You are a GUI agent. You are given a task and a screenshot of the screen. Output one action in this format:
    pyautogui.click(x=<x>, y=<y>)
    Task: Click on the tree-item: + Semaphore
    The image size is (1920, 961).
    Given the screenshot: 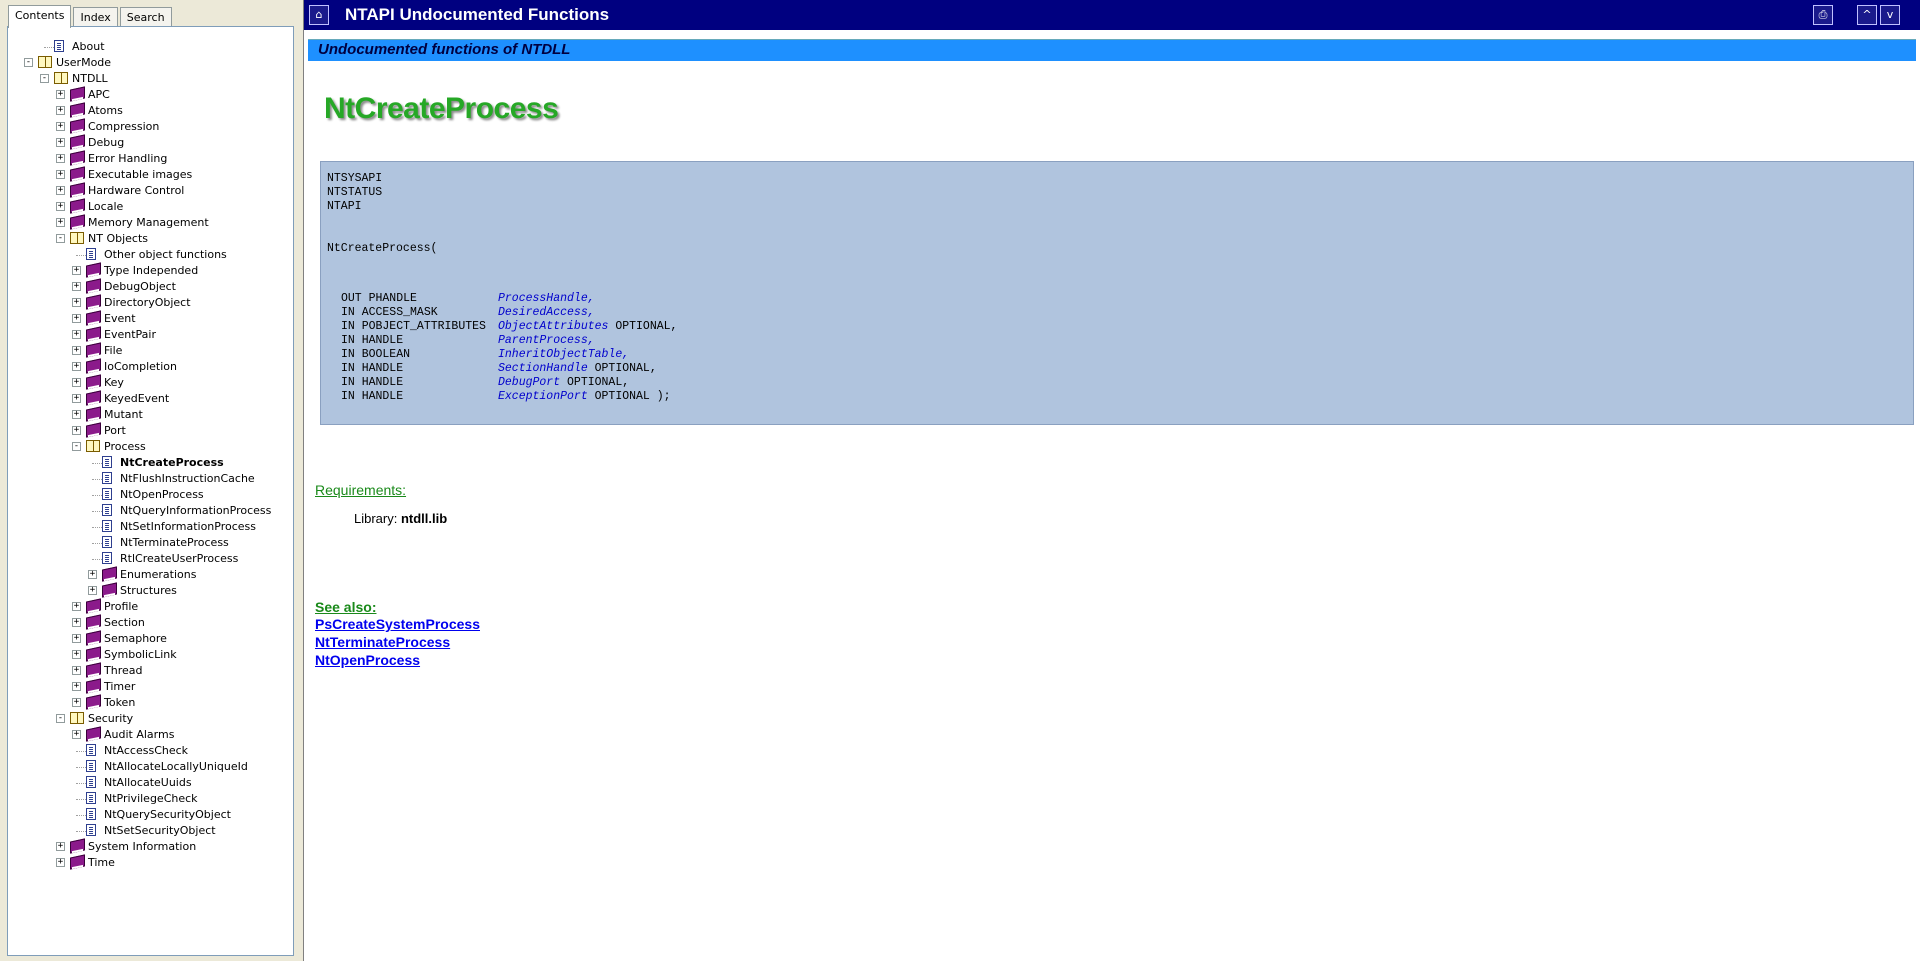 What is the action you would take?
    pyautogui.click(x=148, y=638)
    